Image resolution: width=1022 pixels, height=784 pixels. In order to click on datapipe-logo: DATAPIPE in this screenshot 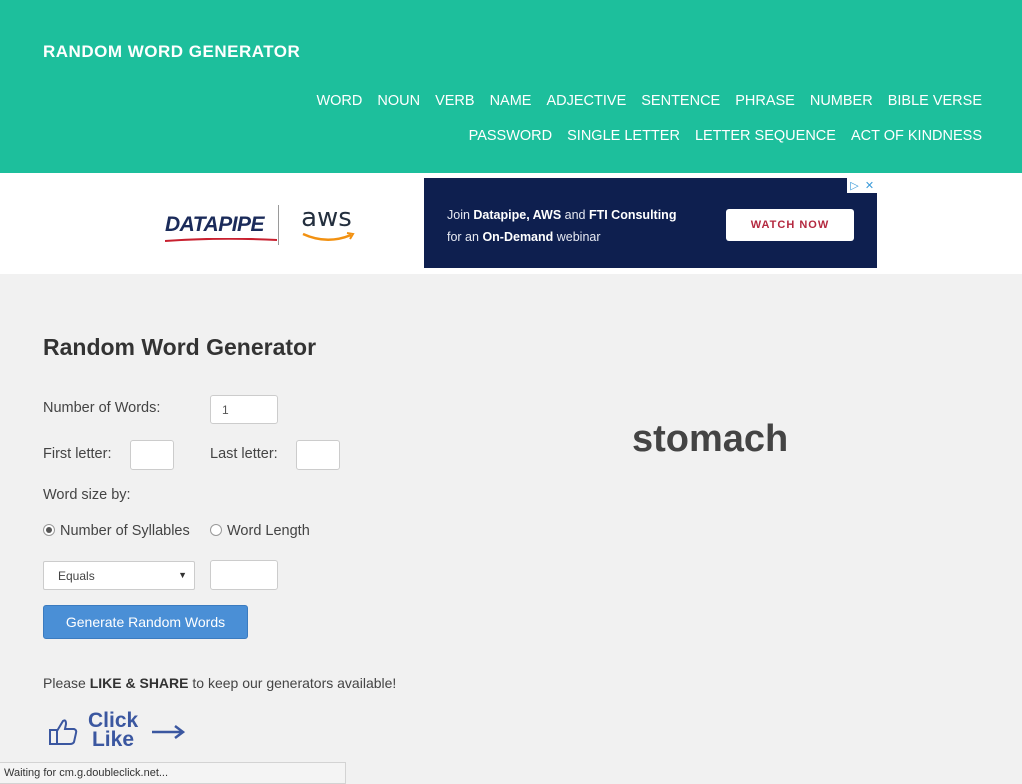, I will do `click(221, 227)`.